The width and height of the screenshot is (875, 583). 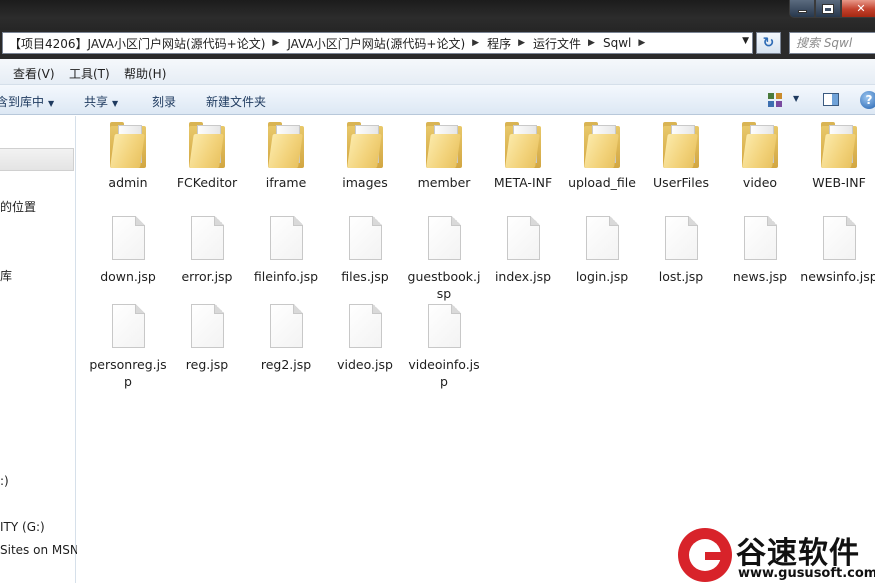 I want to click on file-name: index.jsp, so click(x=523, y=276).